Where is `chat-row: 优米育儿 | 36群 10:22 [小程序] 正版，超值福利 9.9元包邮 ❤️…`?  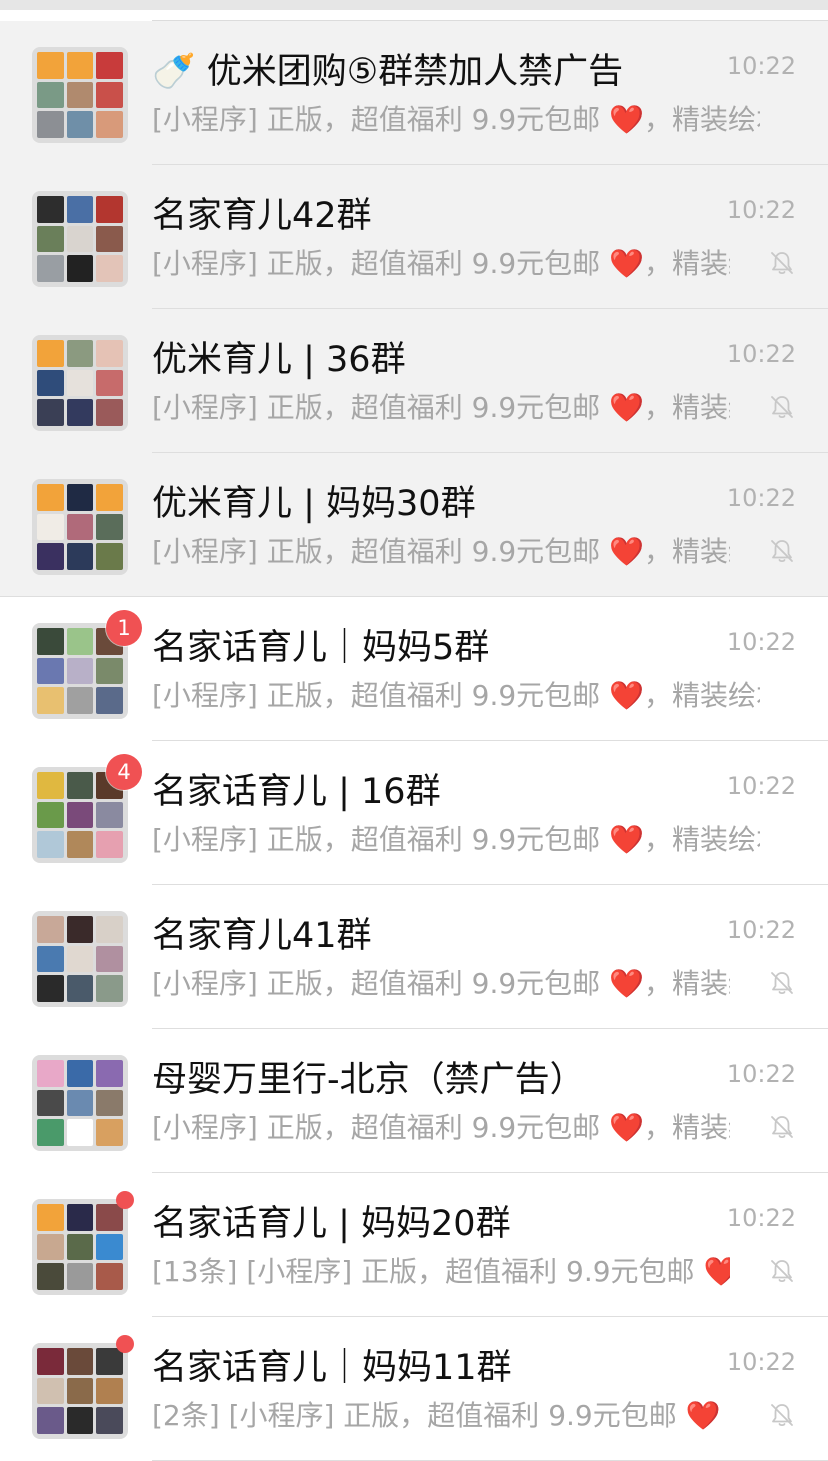
chat-row: 优米育儿 | 36群 10:22 [小程序] 正版，超值福利 9.9元包邮 ❤️… is located at coordinates (414, 381).